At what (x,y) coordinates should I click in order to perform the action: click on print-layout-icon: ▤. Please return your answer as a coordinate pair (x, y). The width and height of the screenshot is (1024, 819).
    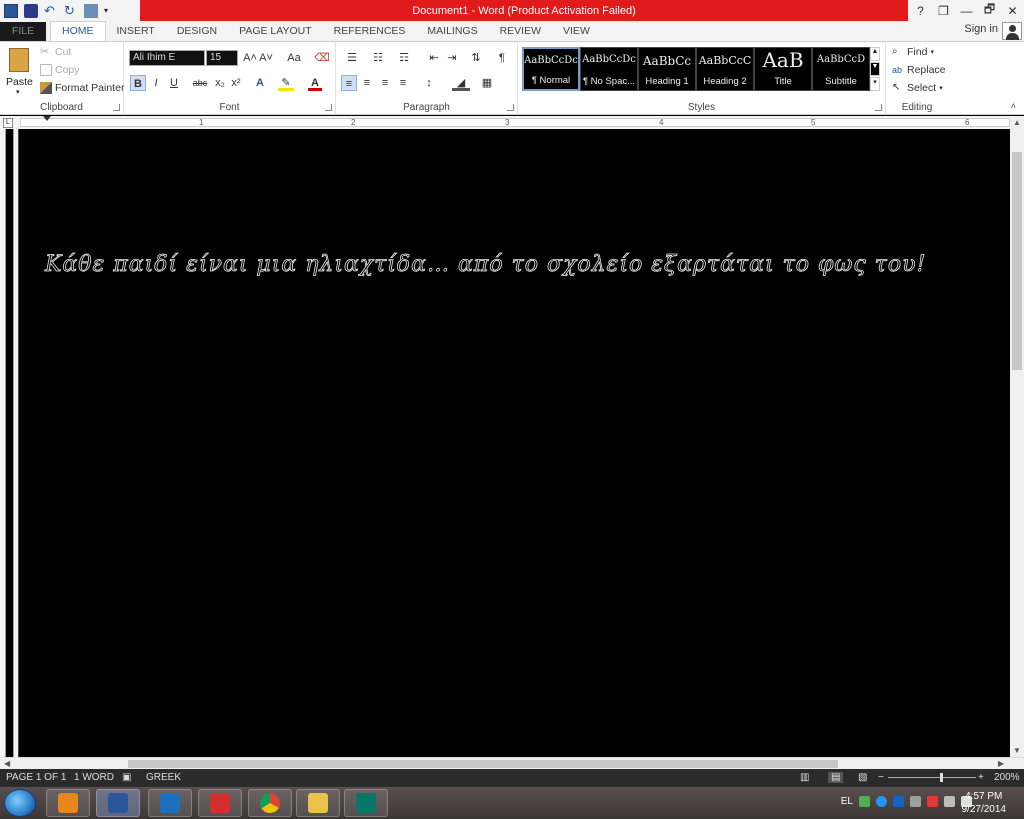
    Looking at the image, I should click on (836, 777).